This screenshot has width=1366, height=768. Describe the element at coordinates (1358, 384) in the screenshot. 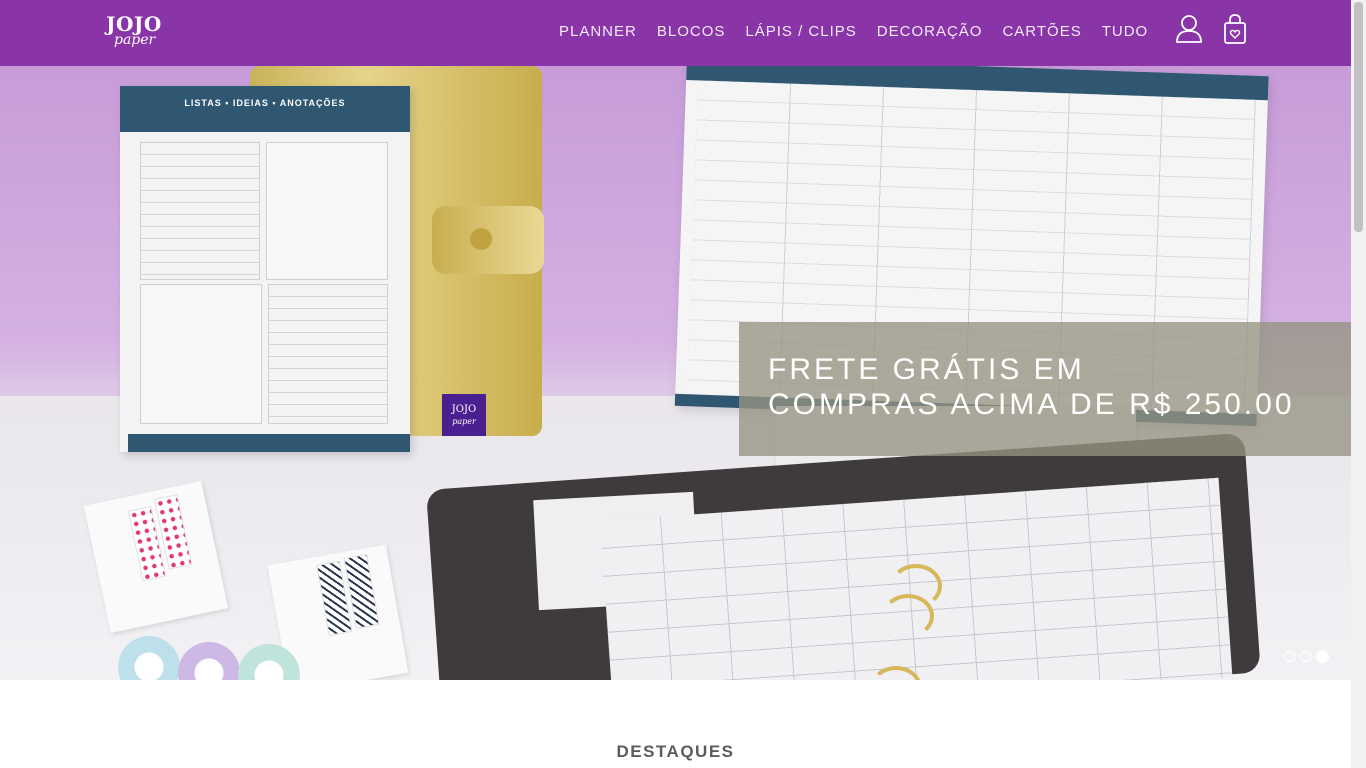

I see `page-scrollbar` at that location.